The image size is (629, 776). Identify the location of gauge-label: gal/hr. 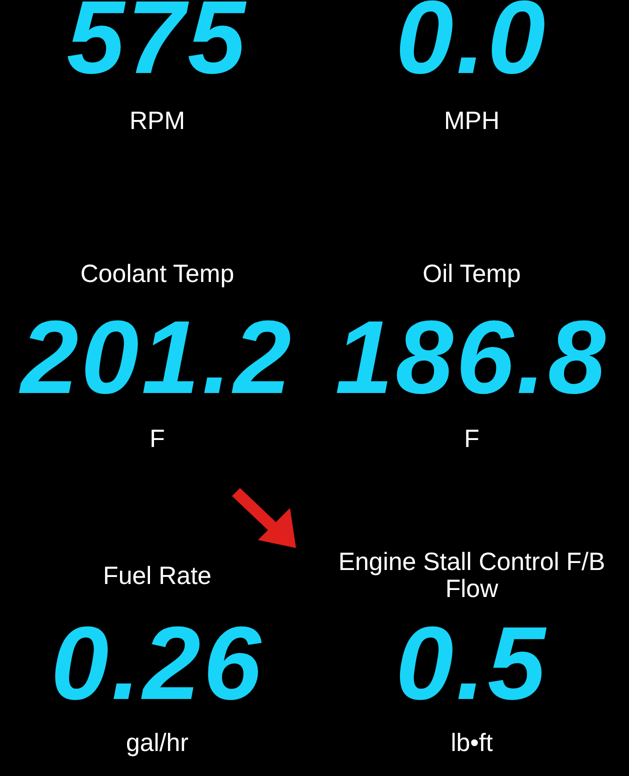
(157, 743).